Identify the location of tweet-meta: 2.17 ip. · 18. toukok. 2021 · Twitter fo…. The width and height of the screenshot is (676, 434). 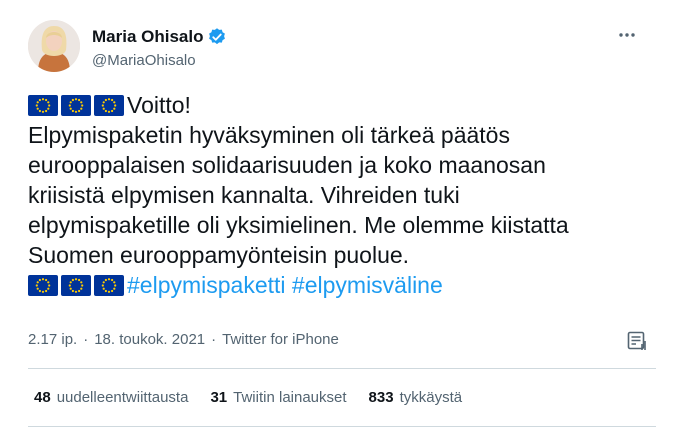
(183, 339).